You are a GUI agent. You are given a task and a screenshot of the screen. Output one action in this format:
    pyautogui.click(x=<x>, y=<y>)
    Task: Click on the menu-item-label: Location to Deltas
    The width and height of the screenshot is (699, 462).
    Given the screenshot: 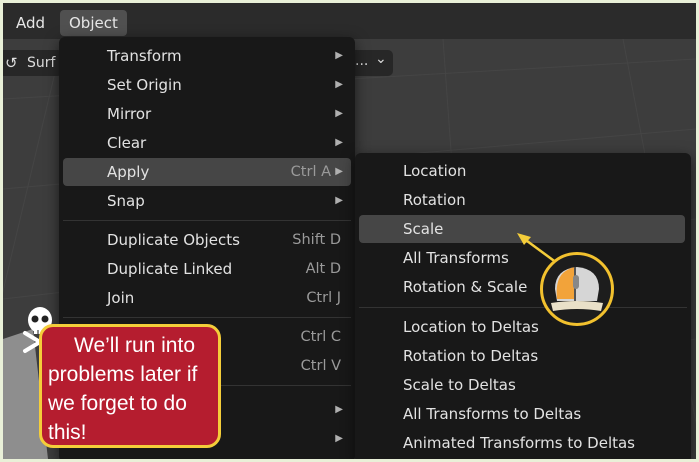 What is the action you would take?
    pyautogui.click(x=471, y=327)
    